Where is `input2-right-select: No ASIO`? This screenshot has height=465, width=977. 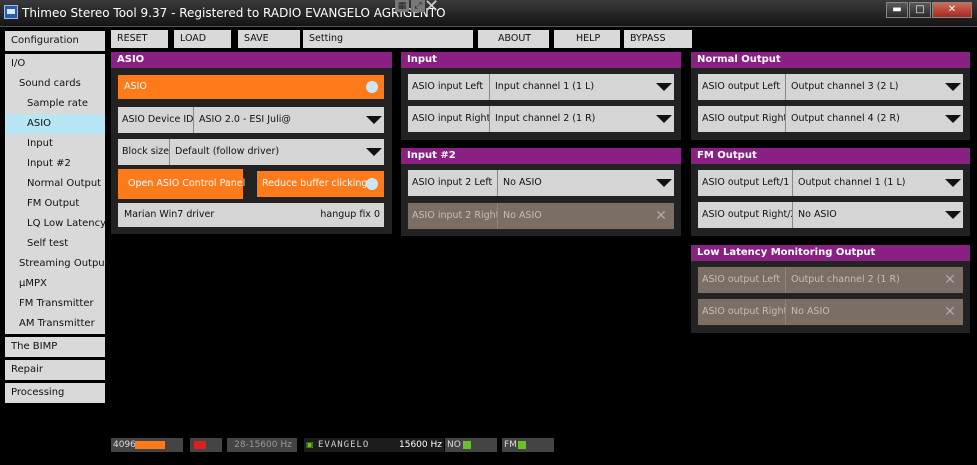
input2-right-select: No ASIO is located at coordinates (585, 216).